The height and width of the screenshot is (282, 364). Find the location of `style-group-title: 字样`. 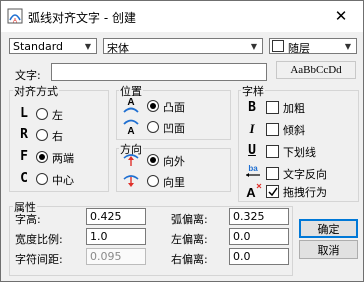

style-group-title: 字样 is located at coordinates (253, 91).